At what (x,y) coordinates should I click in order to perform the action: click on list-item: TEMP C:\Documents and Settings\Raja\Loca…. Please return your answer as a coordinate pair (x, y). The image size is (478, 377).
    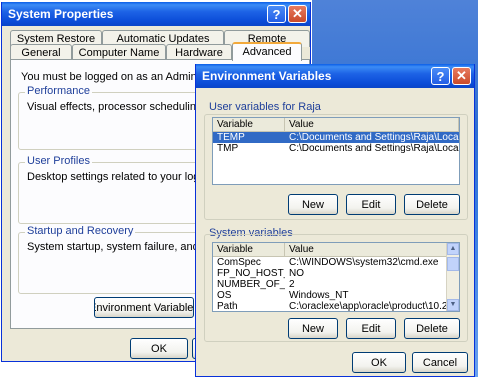
    Looking at the image, I should click on (336, 137).